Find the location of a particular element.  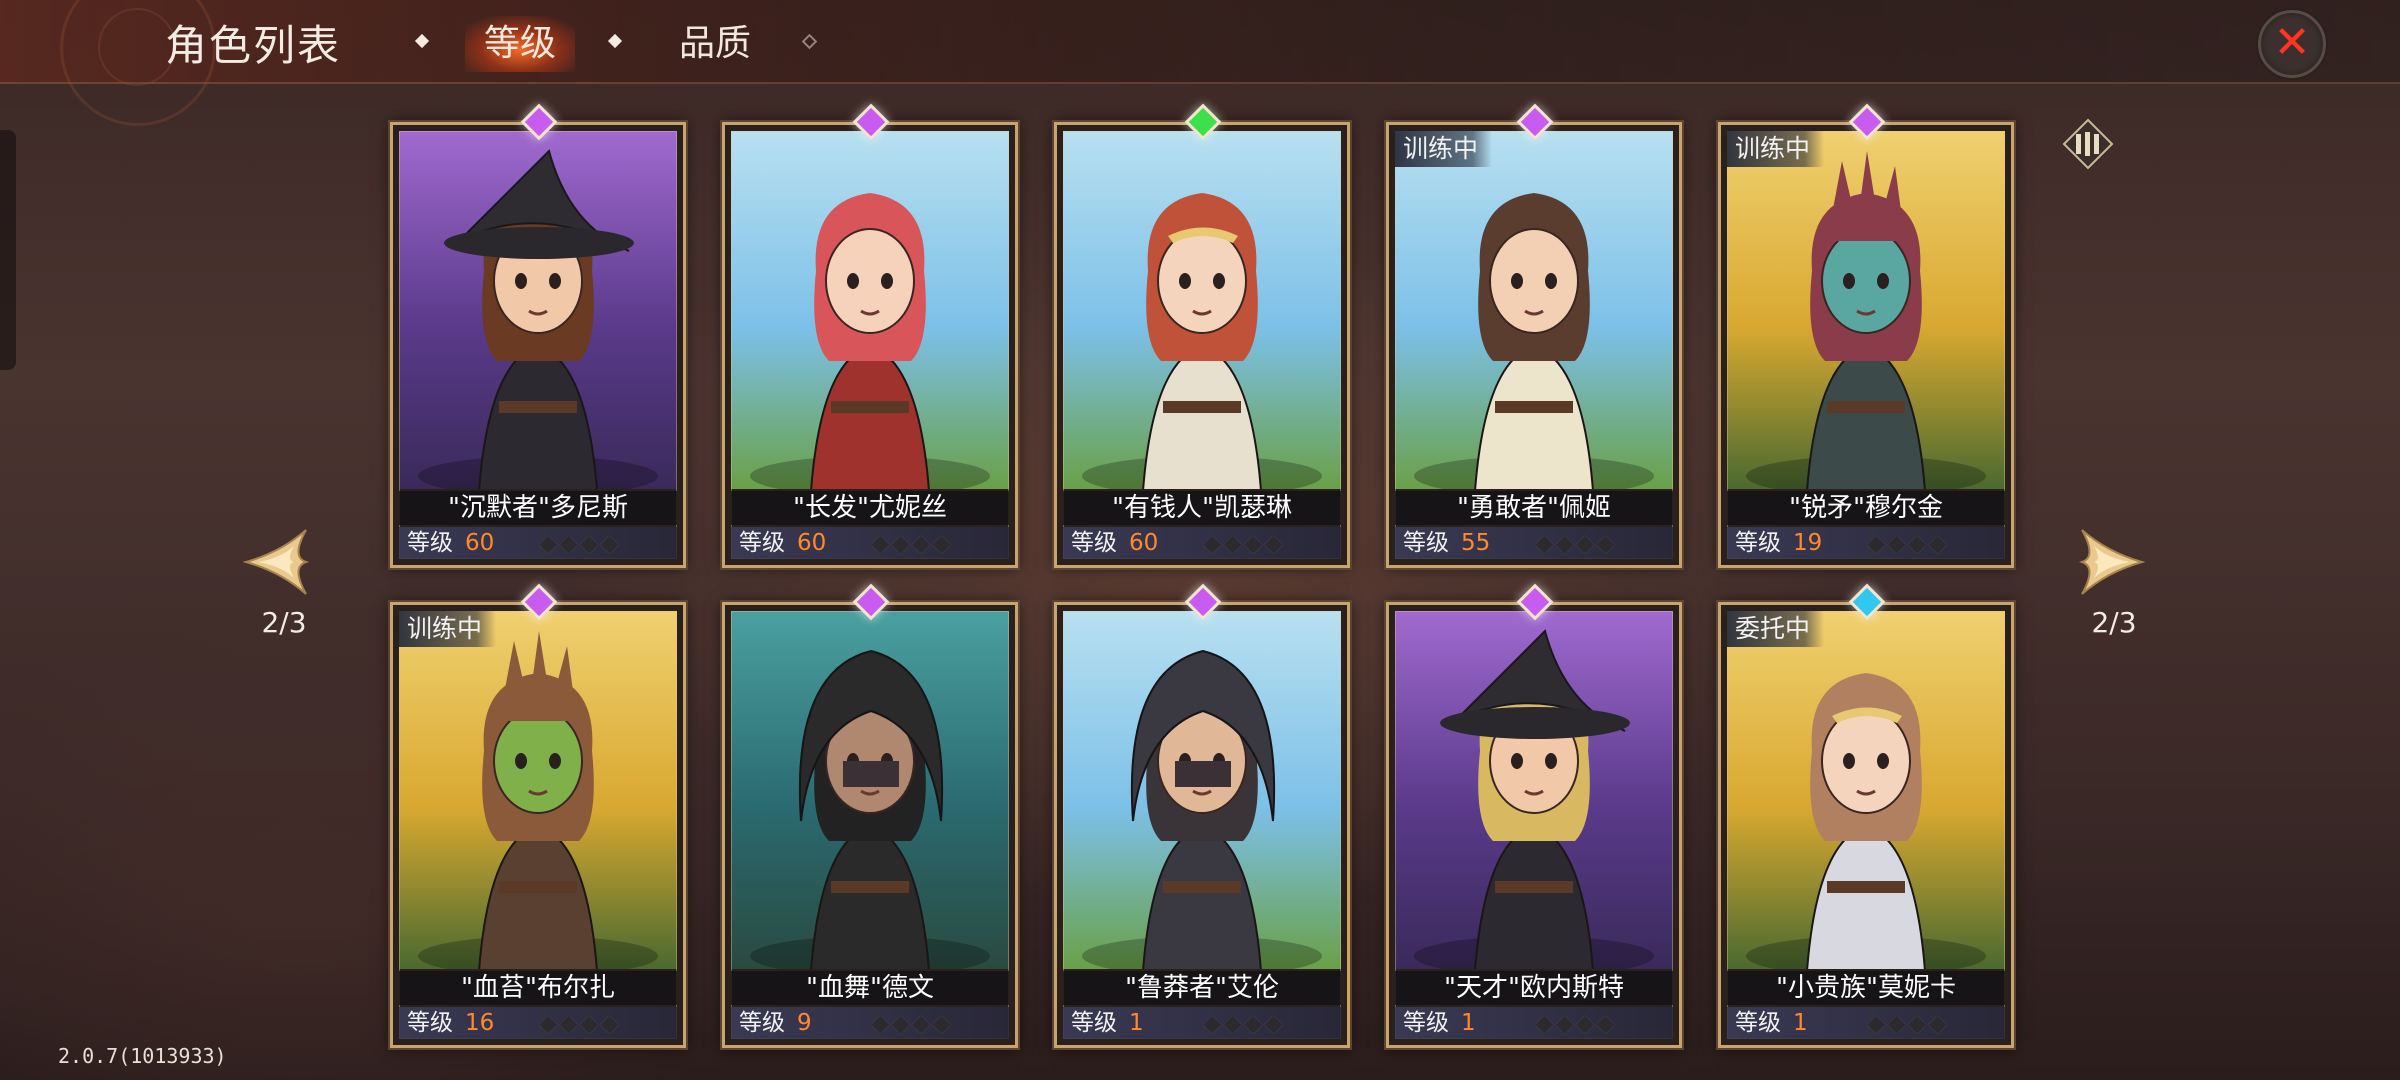

prev-page-arrow-icon is located at coordinates (276, 562).